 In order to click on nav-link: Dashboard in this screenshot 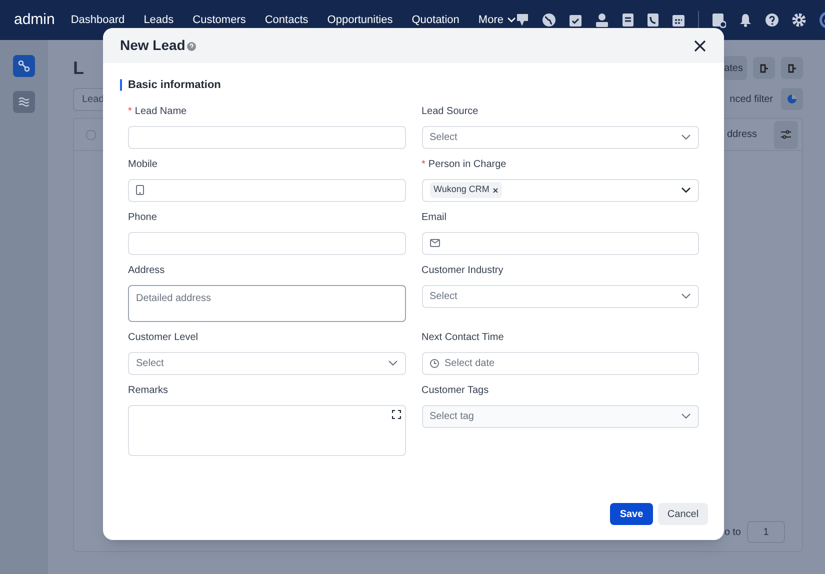, I will do `click(97, 20)`.